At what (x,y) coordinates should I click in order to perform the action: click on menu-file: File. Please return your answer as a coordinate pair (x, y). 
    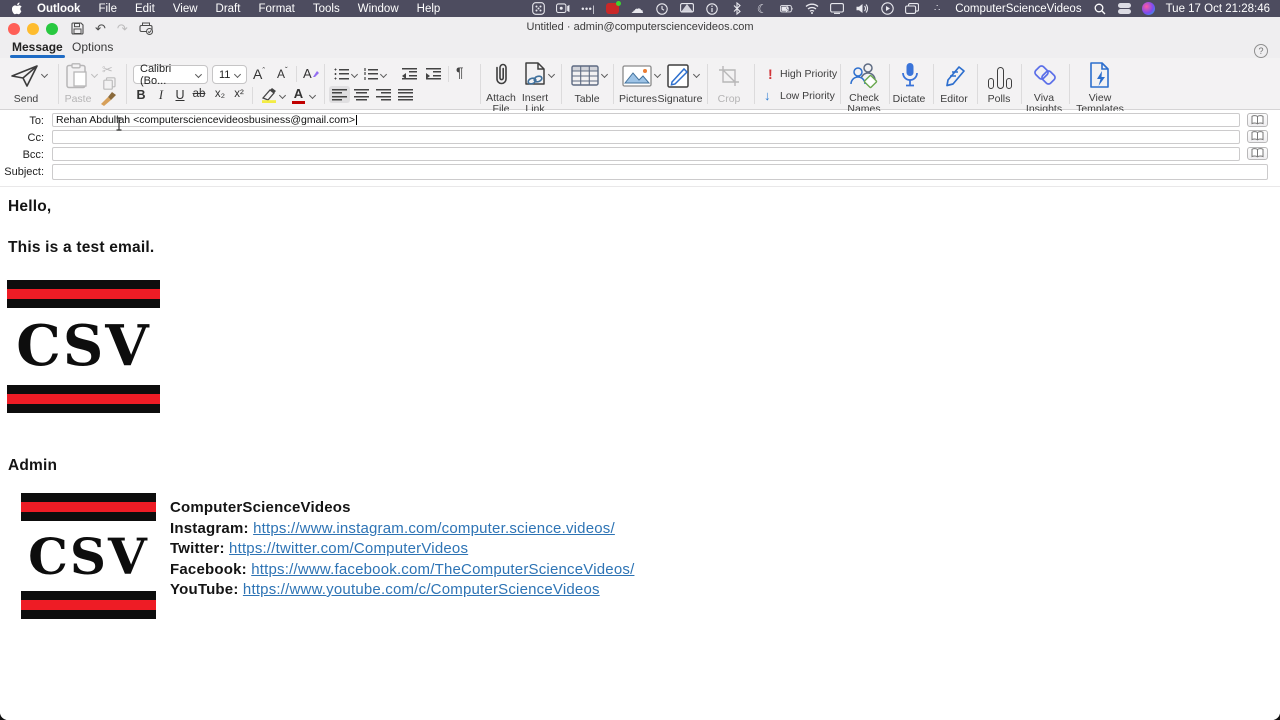
    Looking at the image, I should click on (107, 9).